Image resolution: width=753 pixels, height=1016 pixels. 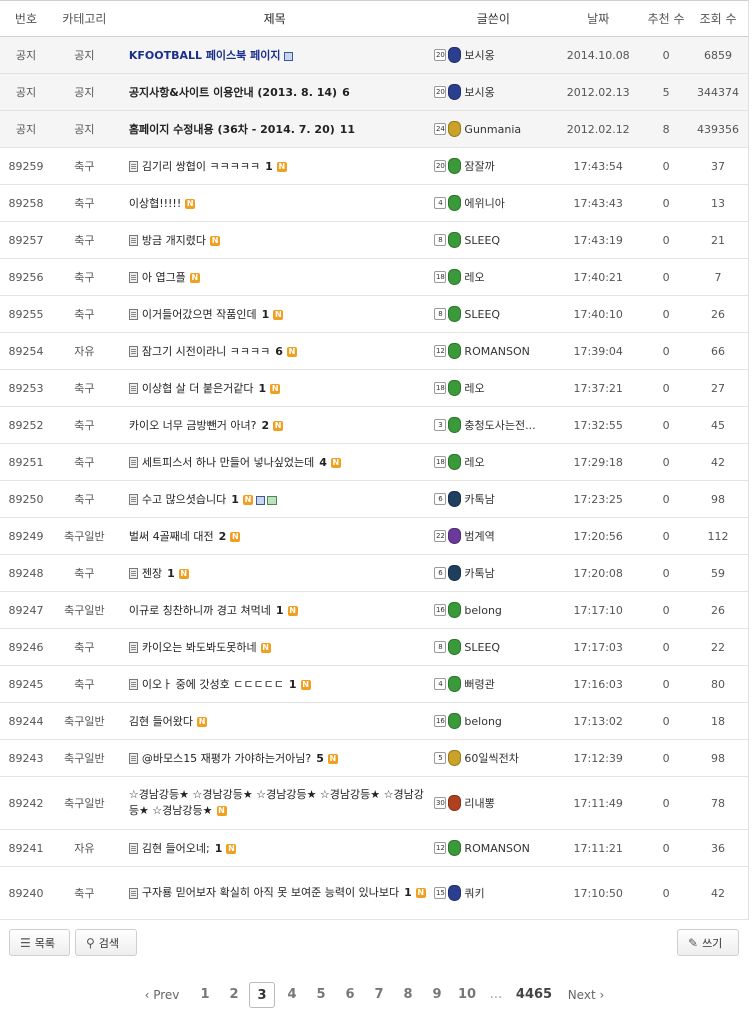 What do you see at coordinates (240, 758) in the screenshot?
I see `post-title-link: @바모스15 재평가 가야하는거아님? 5 N` at bounding box center [240, 758].